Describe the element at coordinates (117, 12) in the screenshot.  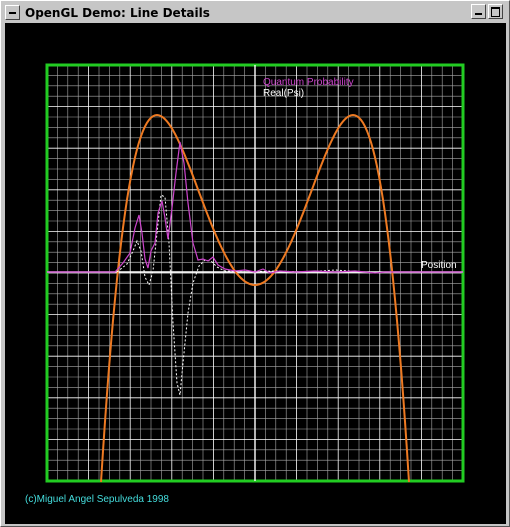
I see `window-title: OpenGL Demo: Line Details` at that location.